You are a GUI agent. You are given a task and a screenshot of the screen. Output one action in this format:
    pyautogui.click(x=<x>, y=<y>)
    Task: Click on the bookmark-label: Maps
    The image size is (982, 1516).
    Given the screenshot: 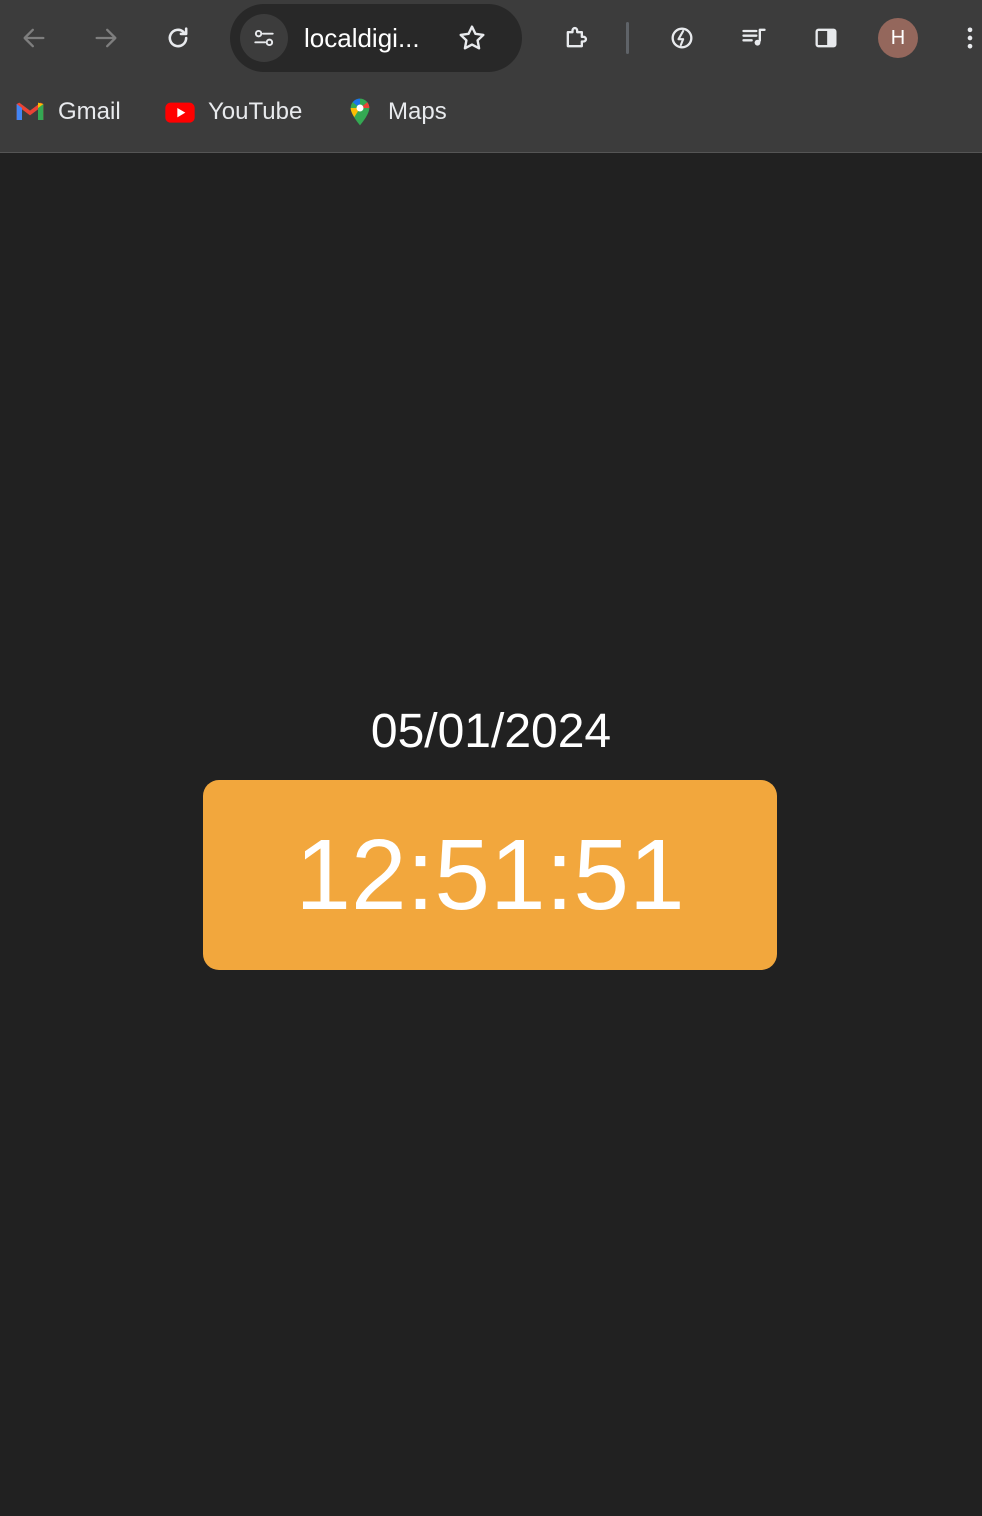 What is the action you would take?
    pyautogui.click(x=417, y=111)
    